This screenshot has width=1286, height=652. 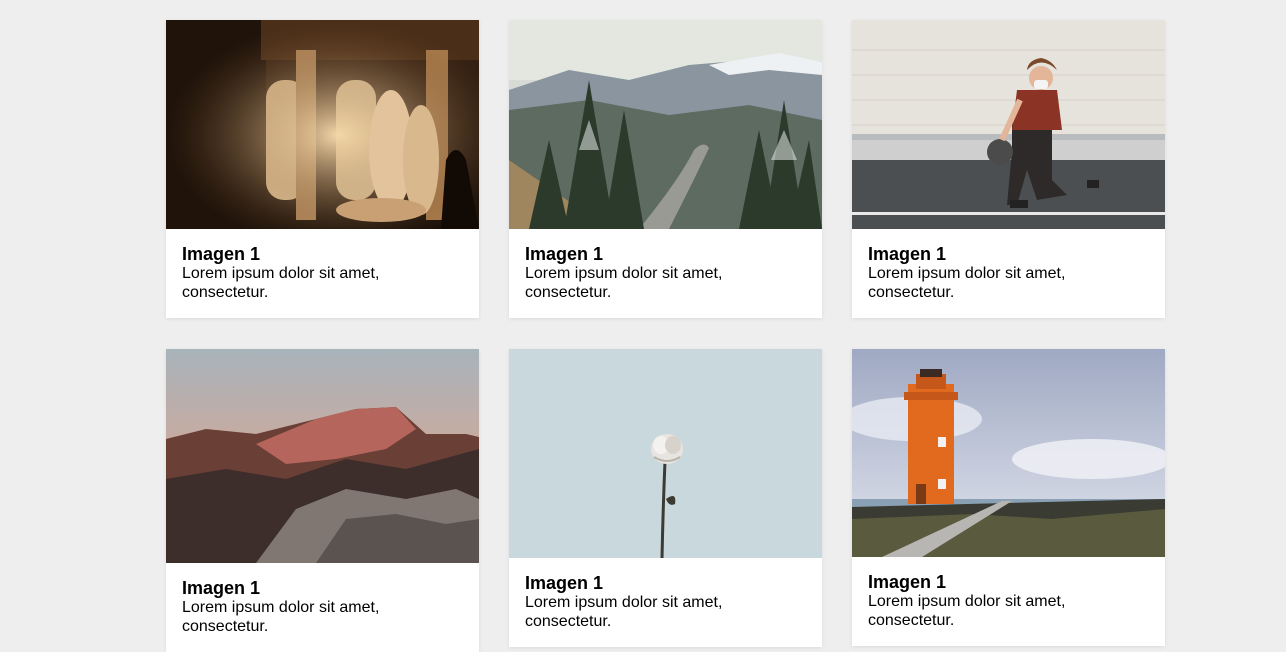 What do you see at coordinates (665, 453) in the screenshot?
I see `white-rose-image` at bounding box center [665, 453].